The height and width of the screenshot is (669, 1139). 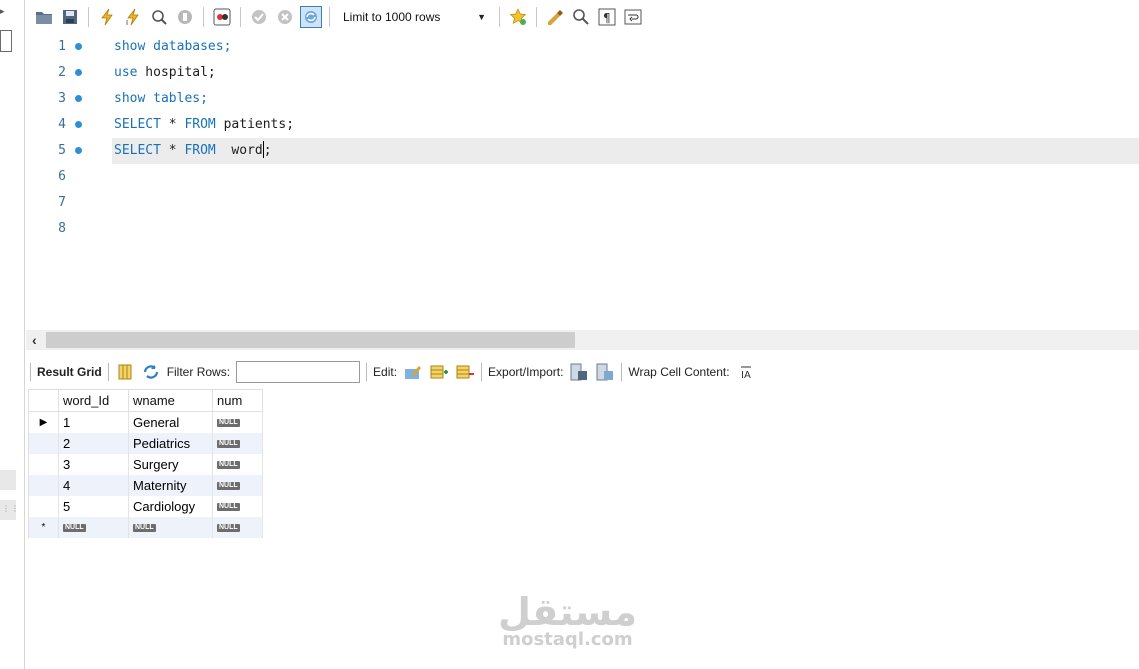 What do you see at coordinates (6, 41) in the screenshot?
I see `collapsed-panel-box` at bounding box center [6, 41].